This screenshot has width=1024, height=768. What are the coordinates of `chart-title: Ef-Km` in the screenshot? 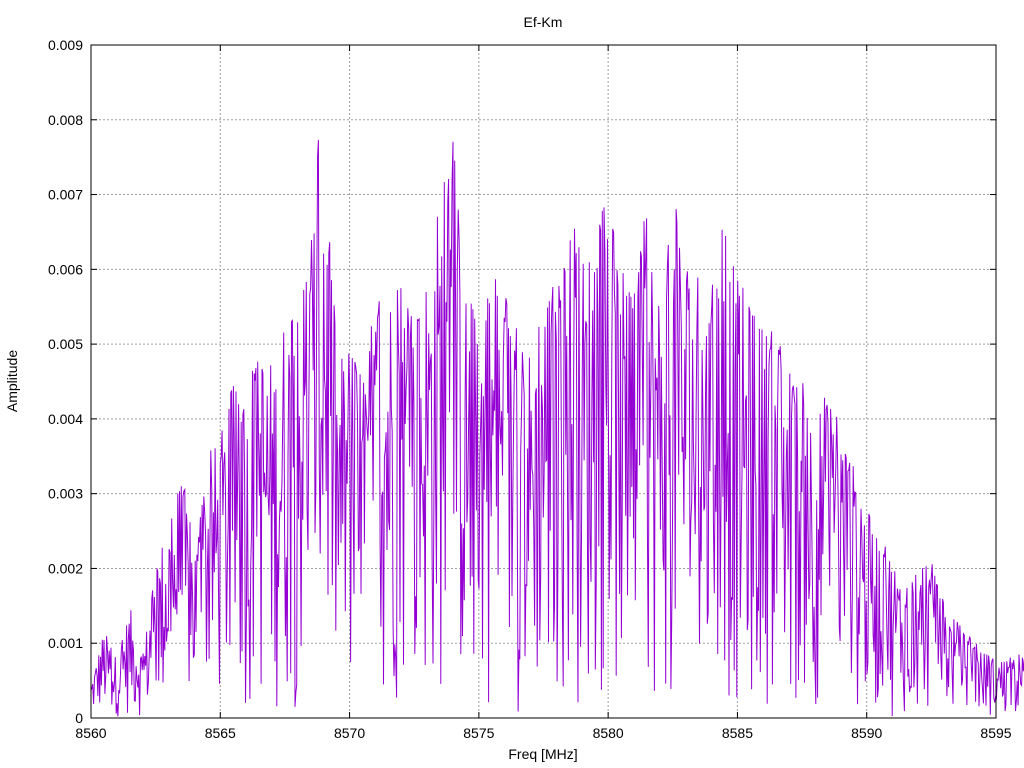 It's located at (543, 22).